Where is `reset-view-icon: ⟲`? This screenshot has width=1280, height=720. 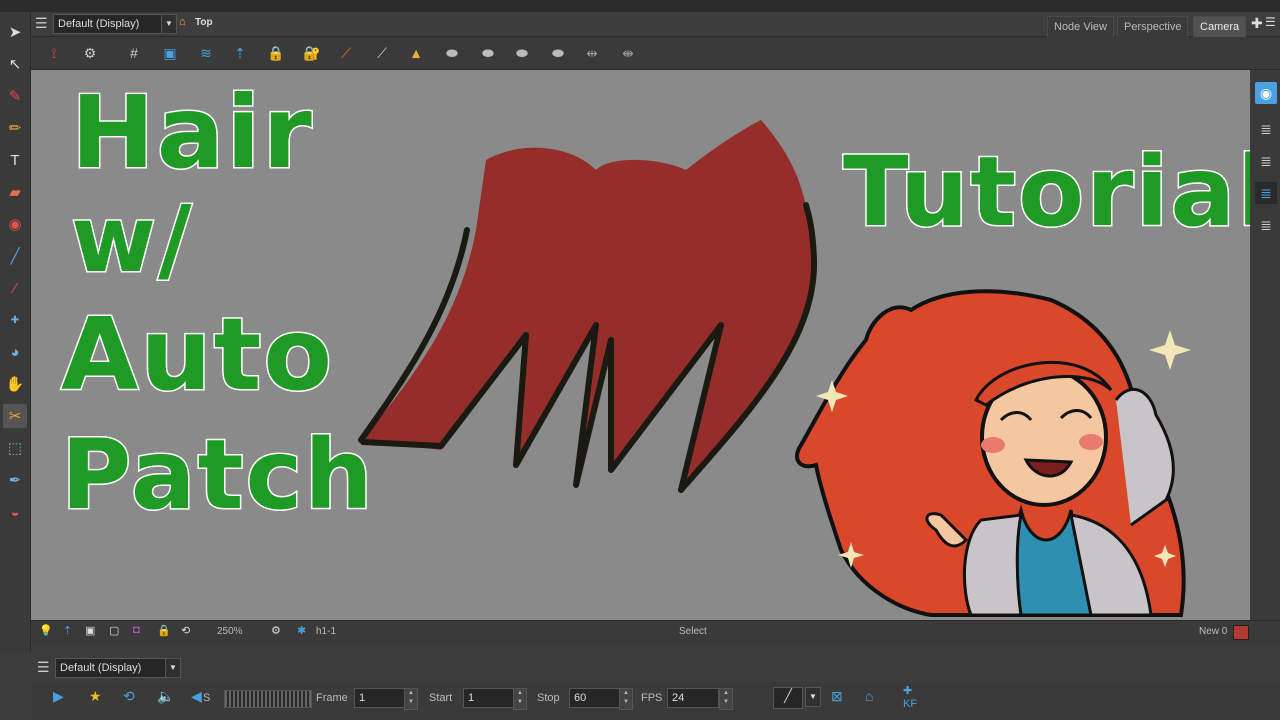
reset-view-icon: ⟲ is located at coordinates (185, 630).